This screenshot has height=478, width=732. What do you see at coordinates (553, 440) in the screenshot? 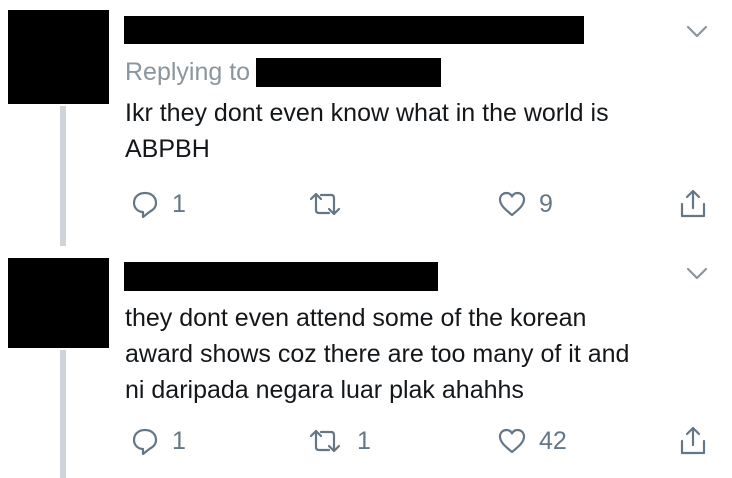
I see `like-count: 42` at bounding box center [553, 440].